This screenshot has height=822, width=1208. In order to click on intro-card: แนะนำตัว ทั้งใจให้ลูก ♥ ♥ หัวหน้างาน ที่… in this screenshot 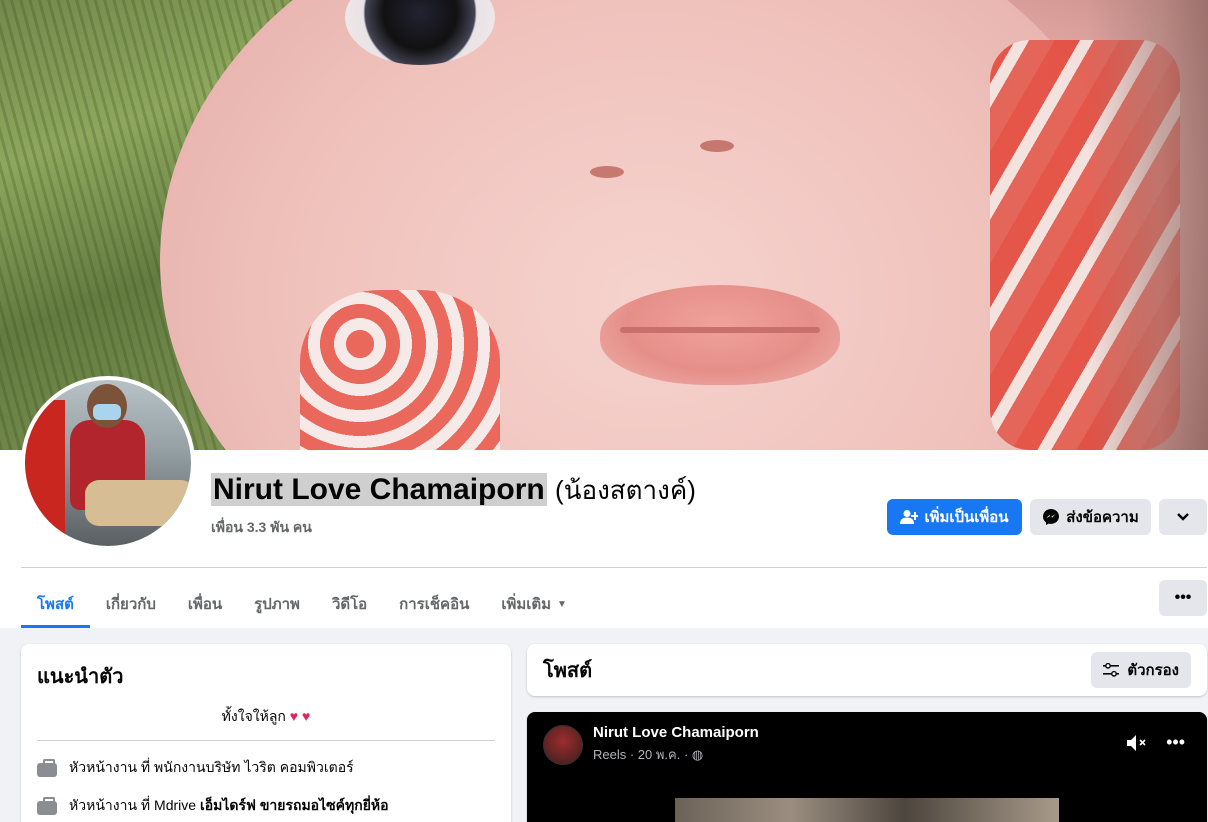, I will do `click(266, 733)`.